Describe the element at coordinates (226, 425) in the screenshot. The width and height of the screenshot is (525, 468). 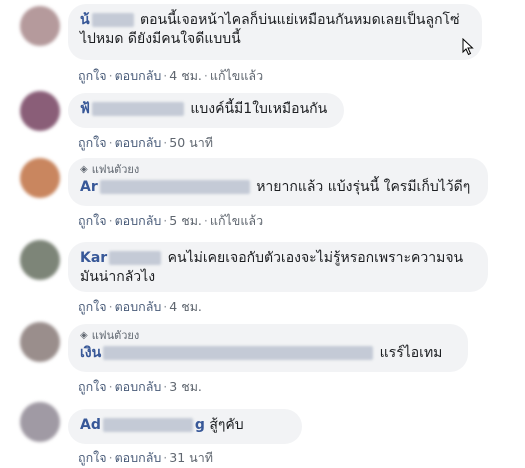
I see `comment-text: สู้ๆคับ` at that location.